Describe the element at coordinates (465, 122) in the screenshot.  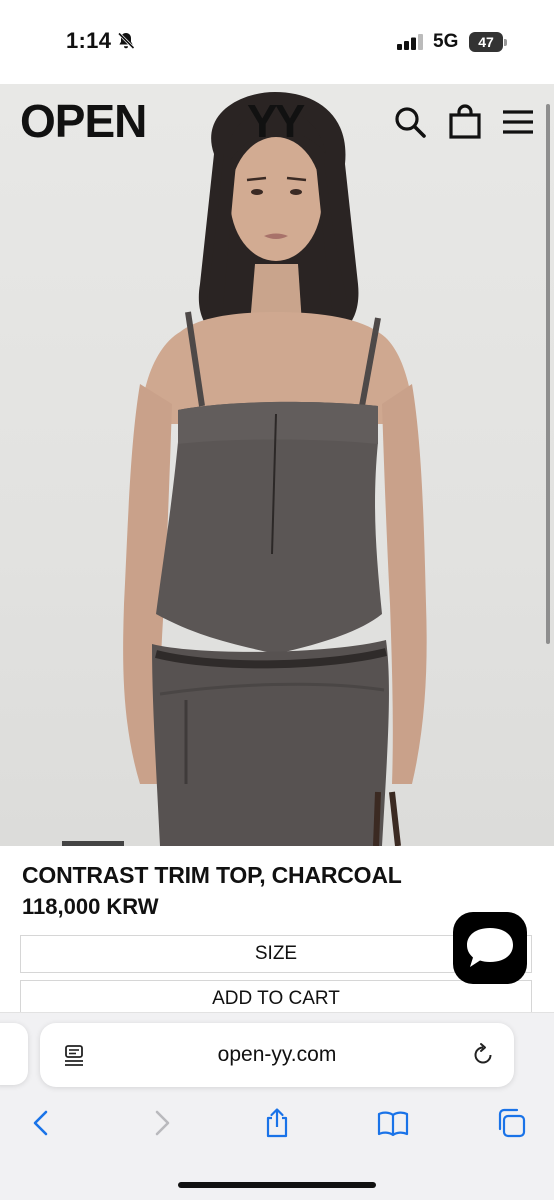
I see `shopping-bag-icon` at that location.